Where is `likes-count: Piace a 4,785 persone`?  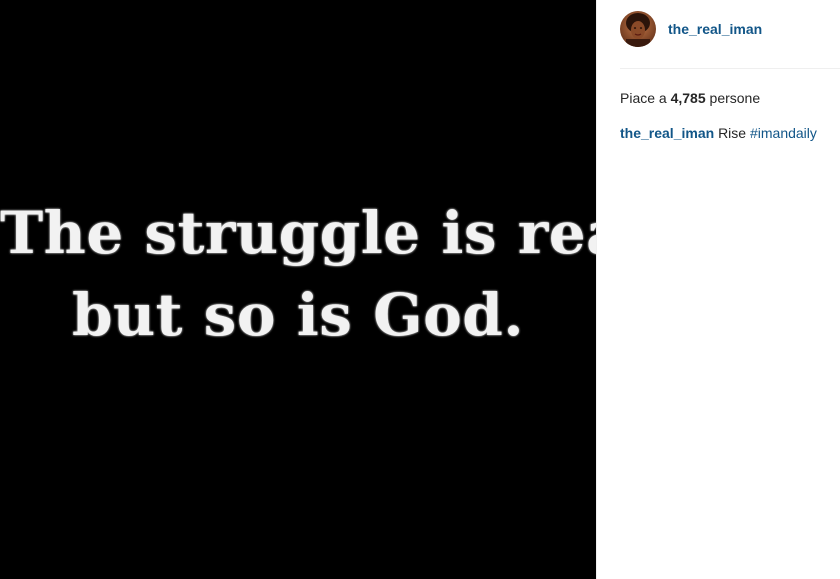
likes-count: Piace a 4,785 persone is located at coordinates (730, 98).